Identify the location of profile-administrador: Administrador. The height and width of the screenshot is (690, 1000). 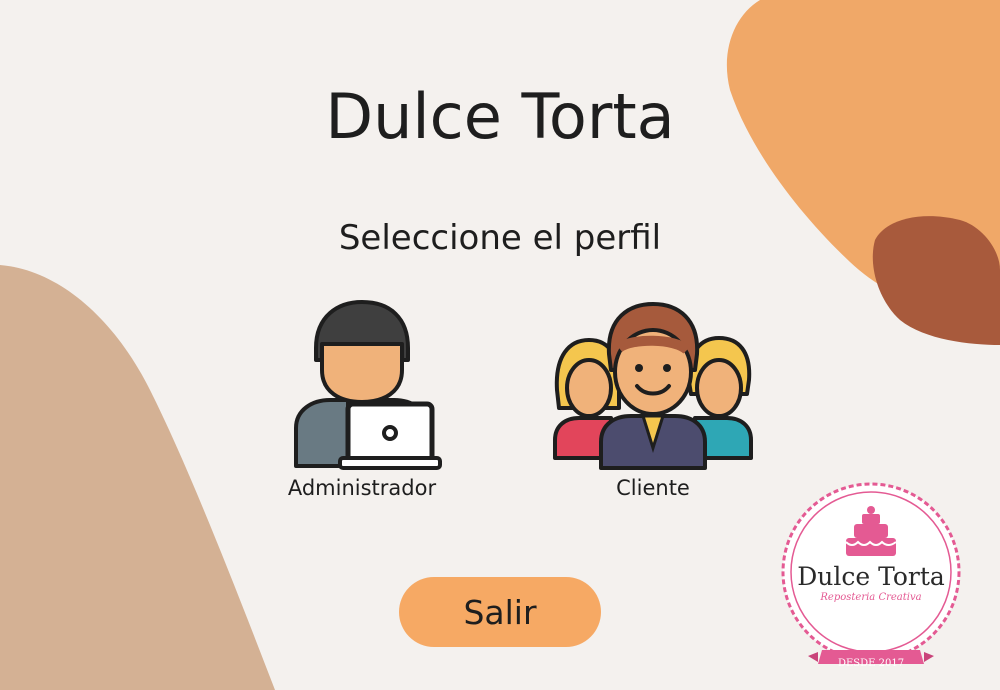
(362, 399).